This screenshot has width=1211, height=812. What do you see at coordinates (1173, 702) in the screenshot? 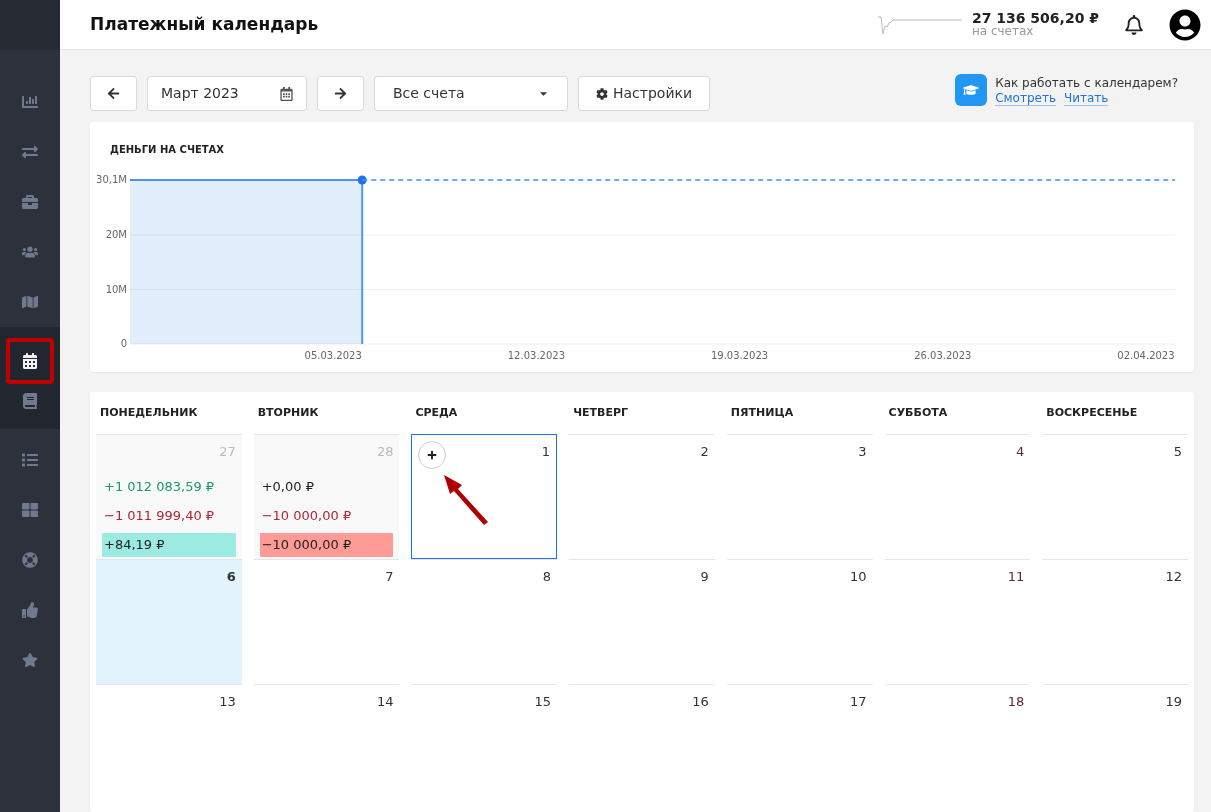
I see `day-number: 19` at bounding box center [1173, 702].